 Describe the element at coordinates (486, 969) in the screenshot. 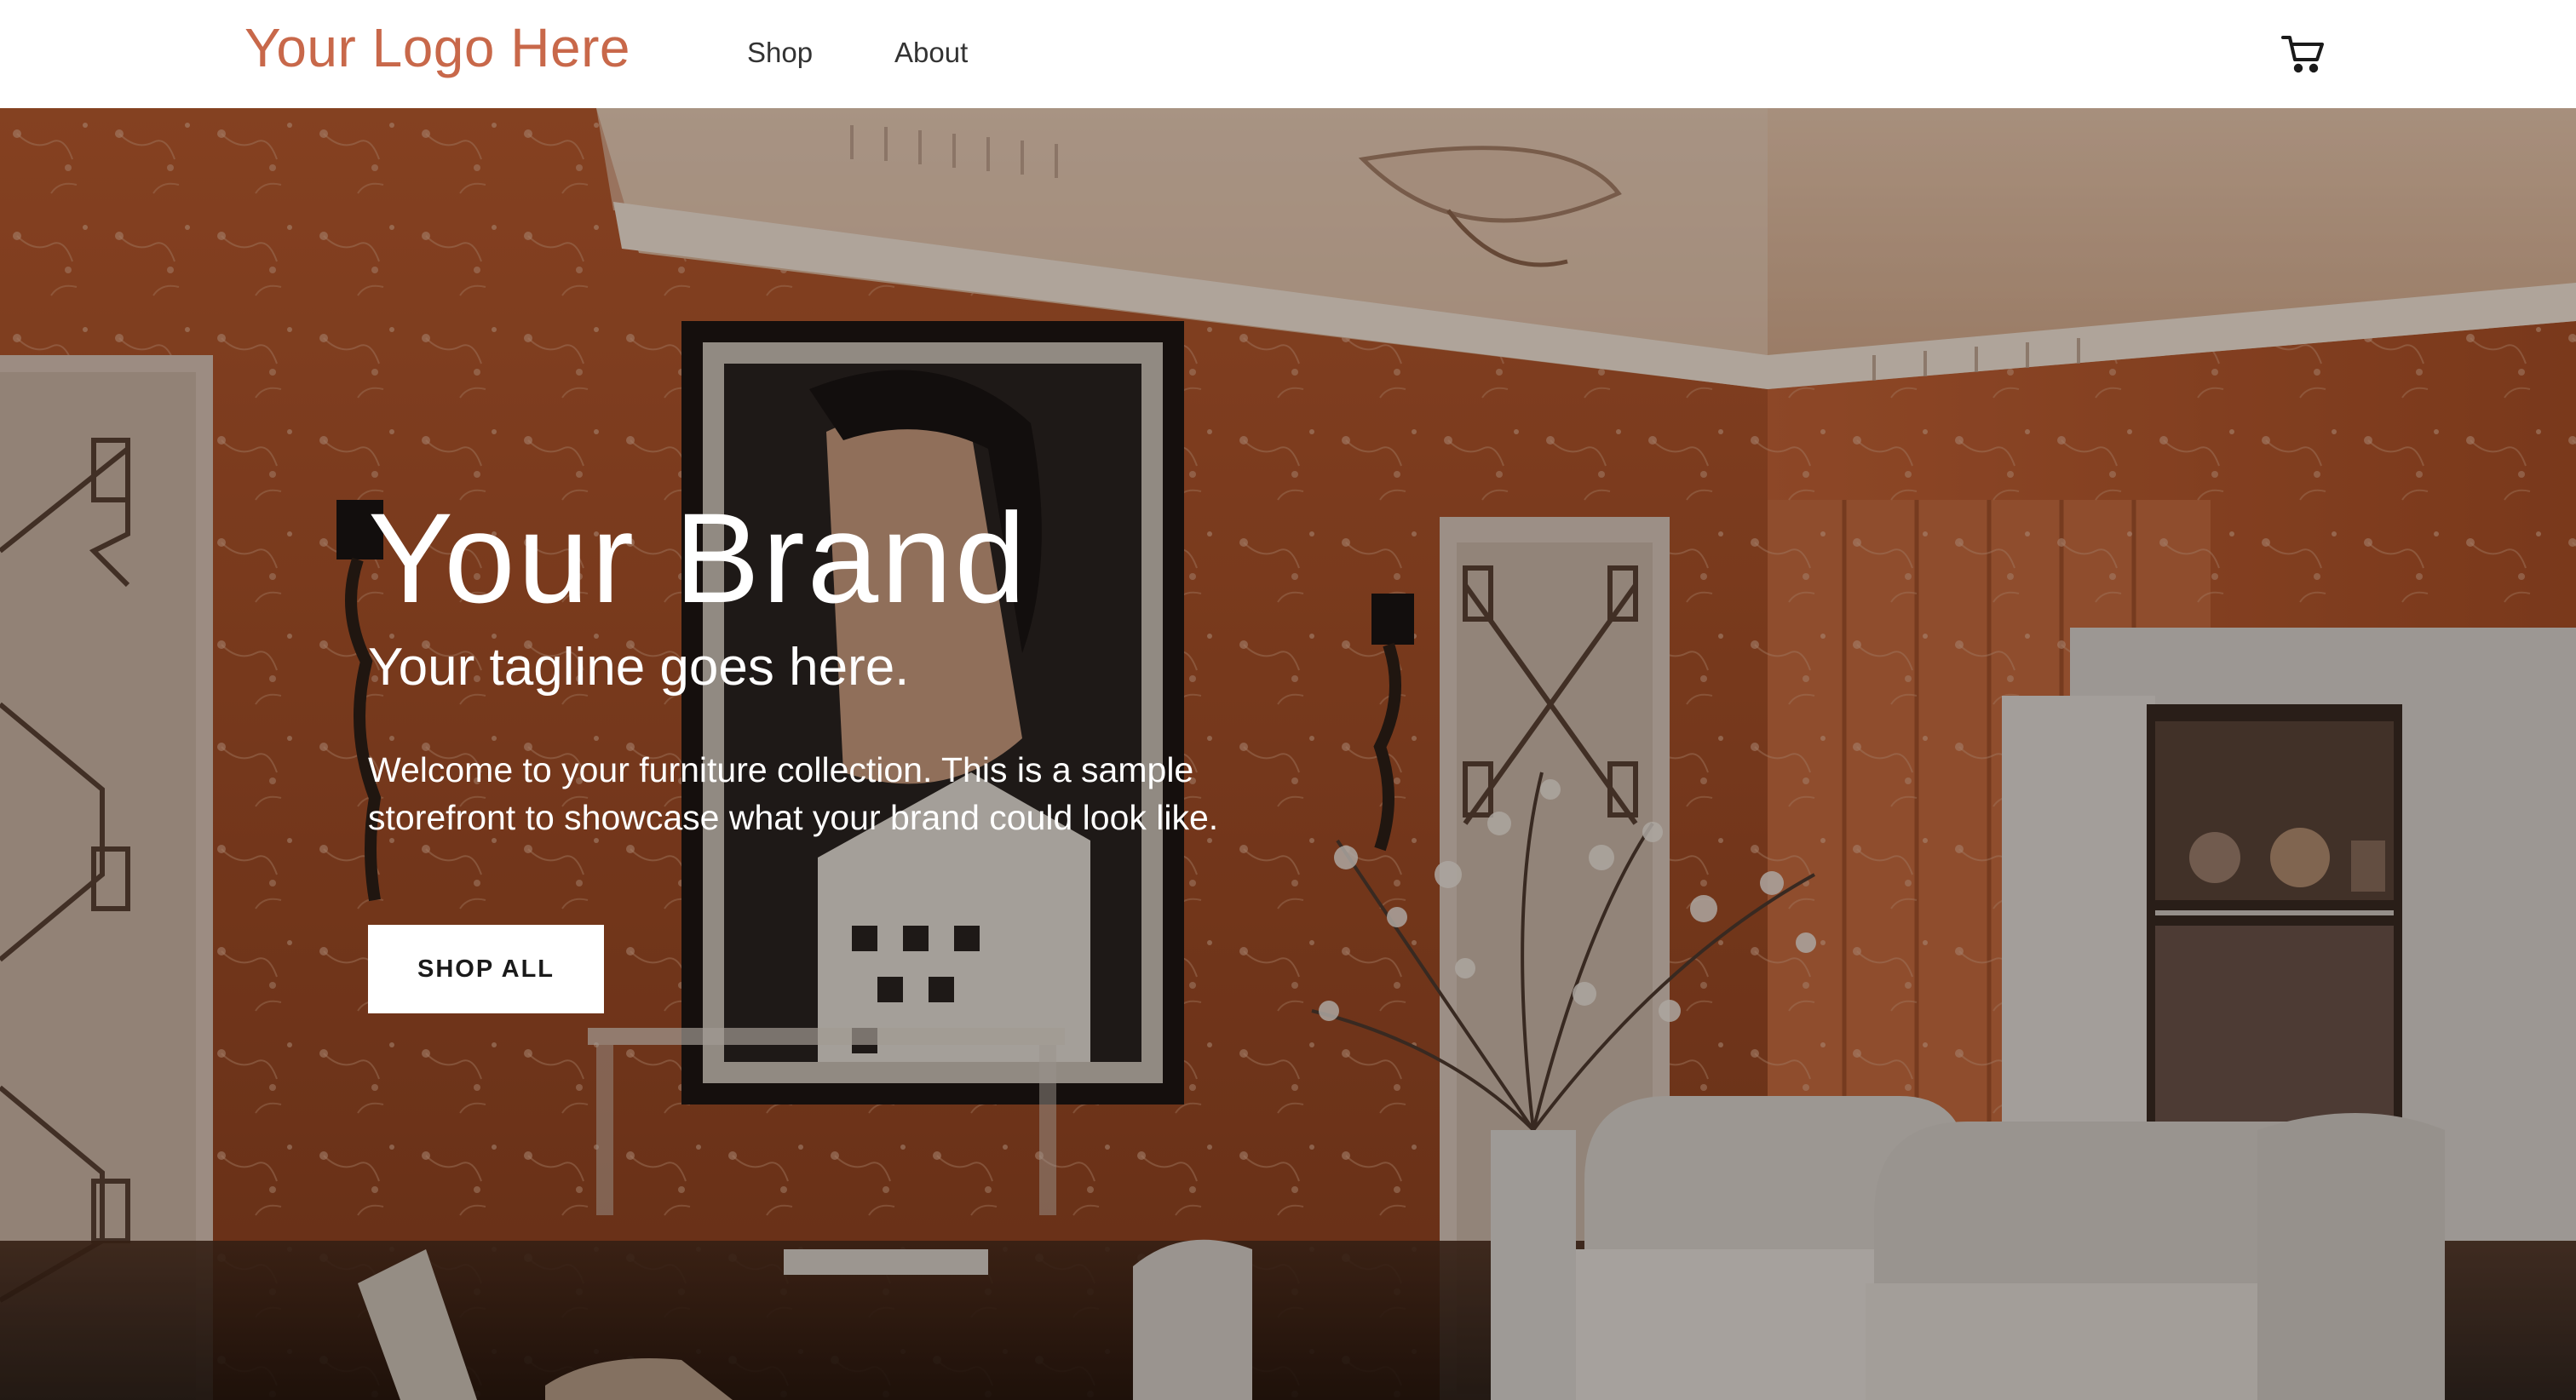

I see `shop-all-button: SHOP ALL` at that location.